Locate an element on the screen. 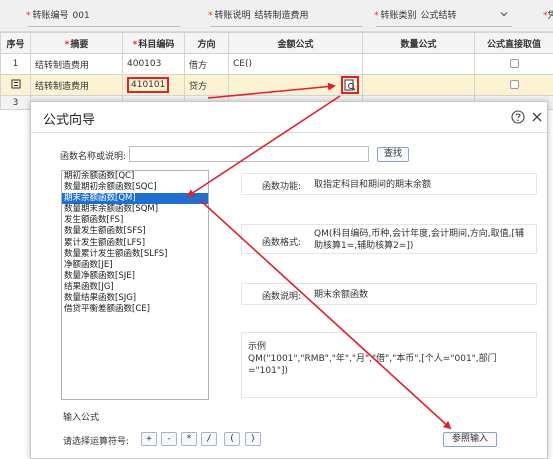 Image resolution: width=553 pixels, height=459 pixels. voucher-type-field: * 转账类别 公式结转 is located at coordinates (415, 16).